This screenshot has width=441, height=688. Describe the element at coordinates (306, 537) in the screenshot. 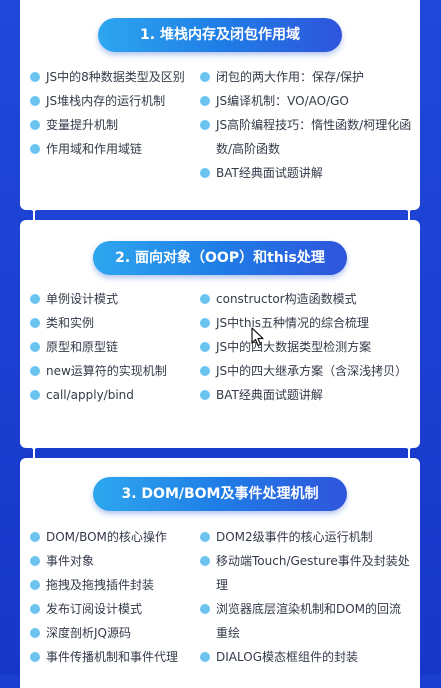

I see `list-item: DOM2级事件的核心运行机制` at that location.